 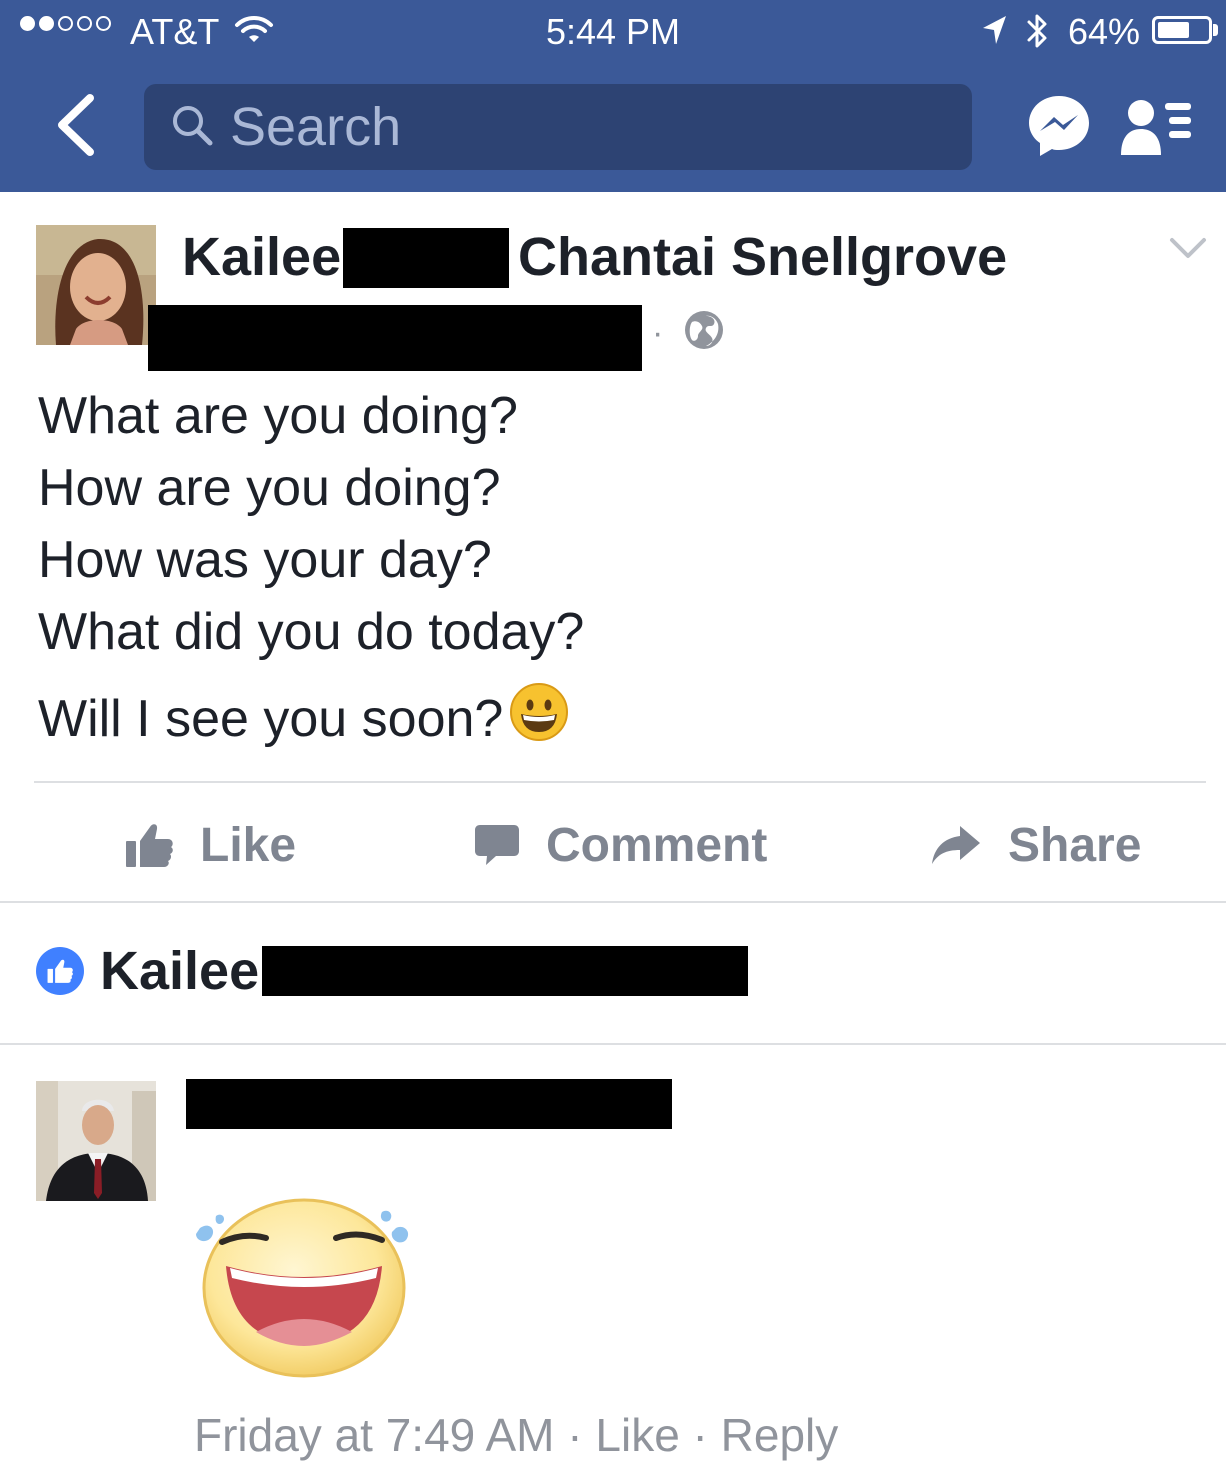 What do you see at coordinates (1038, 33) in the screenshot?
I see `bluetooth-icon` at bounding box center [1038, 33].